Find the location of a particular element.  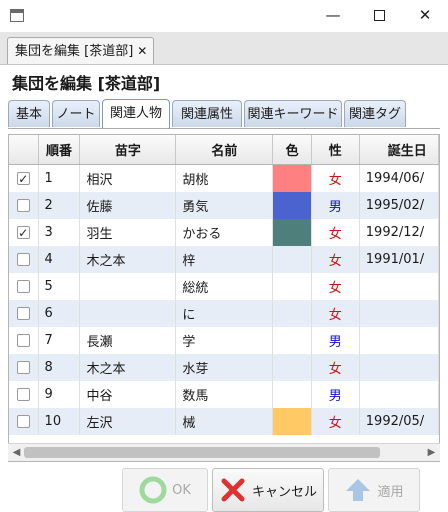

column-header-check is located at coordinates (24, 150).